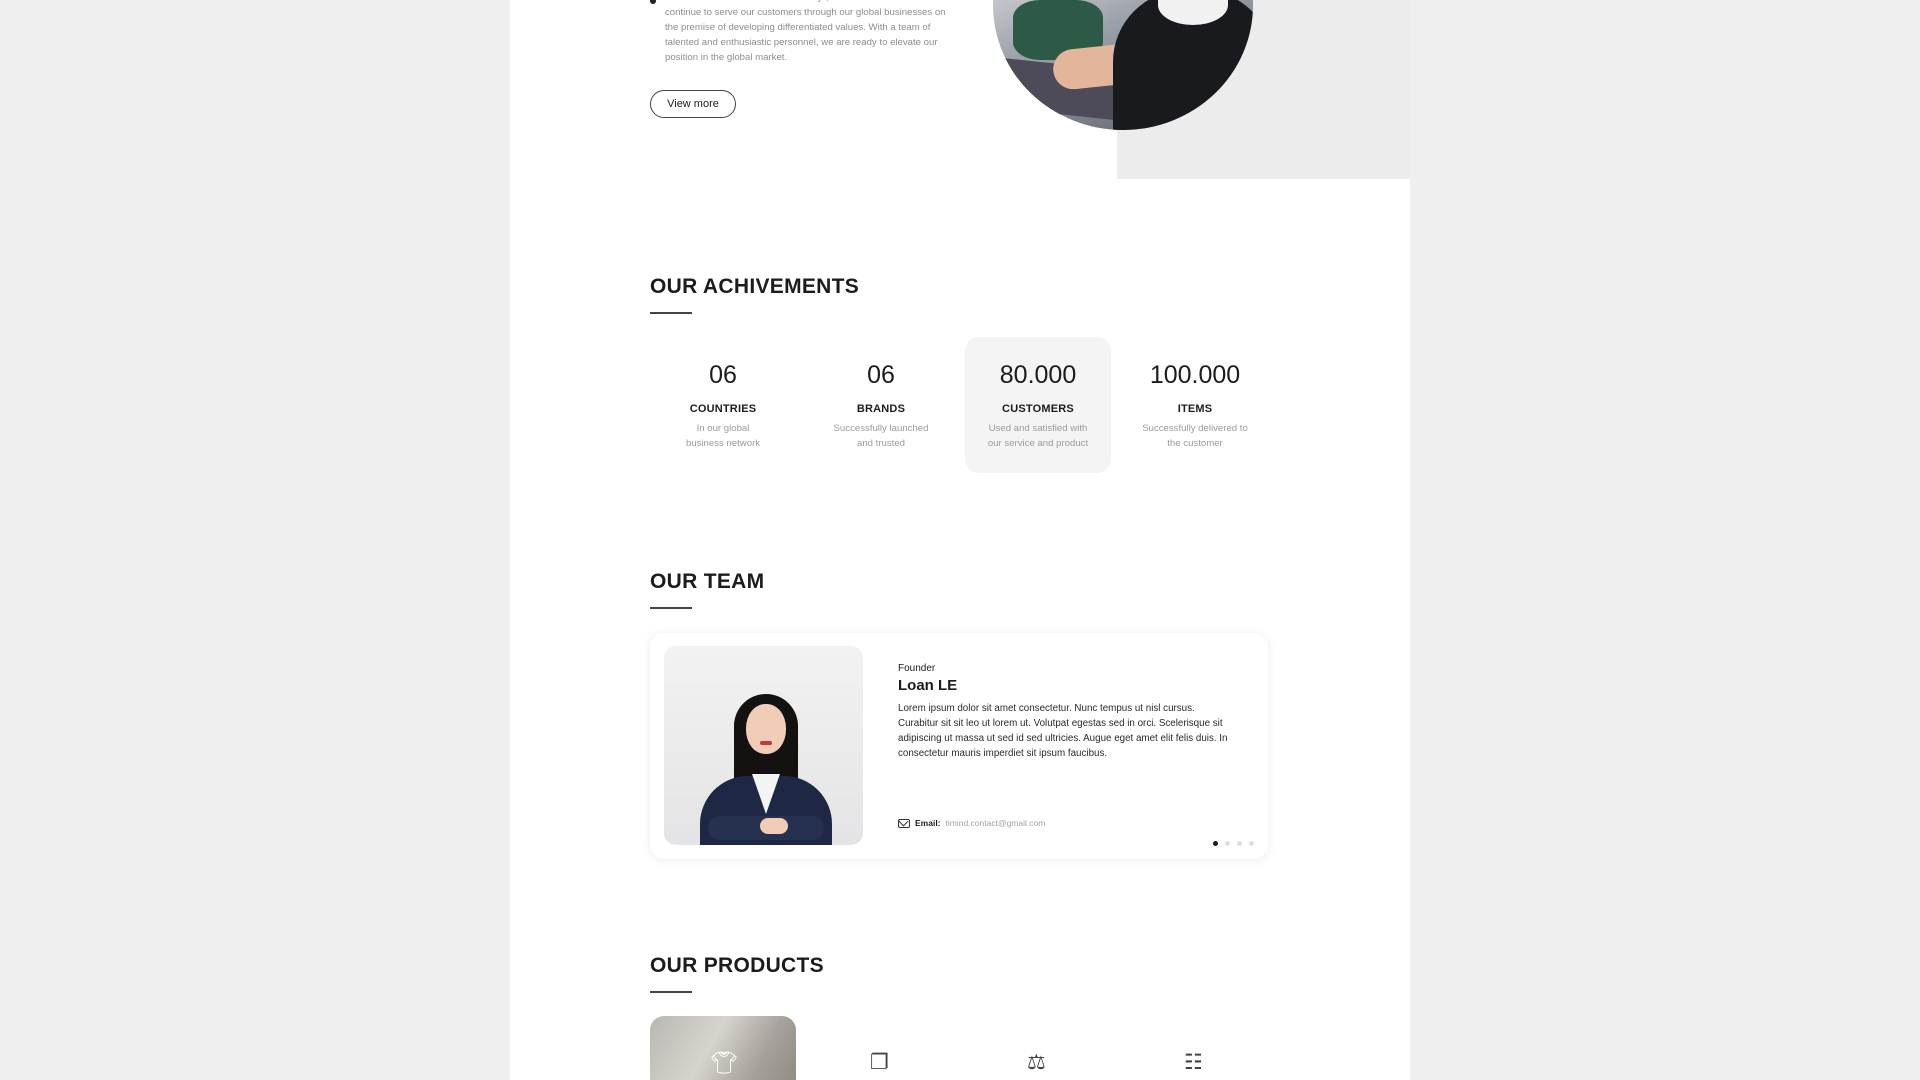 The height and width of the screenshot is (1080, 1920). Describe the element at coordinates (1195, 436) in the screenshot. I see `stat-description: Successfully delivered to the customer` at that location.